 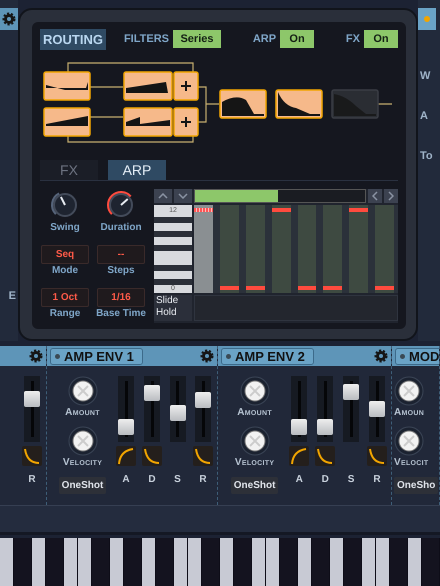 I want to click on routing-title: ROUTING, so click(x=73, y=39).